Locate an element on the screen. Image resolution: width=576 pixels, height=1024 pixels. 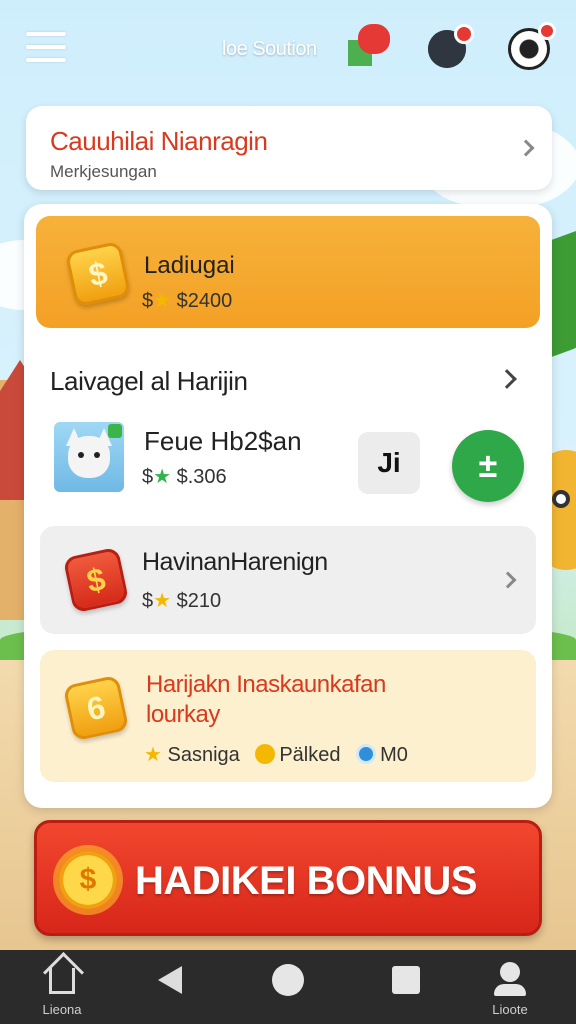
flag-icon is located at coordinates (370, 46).